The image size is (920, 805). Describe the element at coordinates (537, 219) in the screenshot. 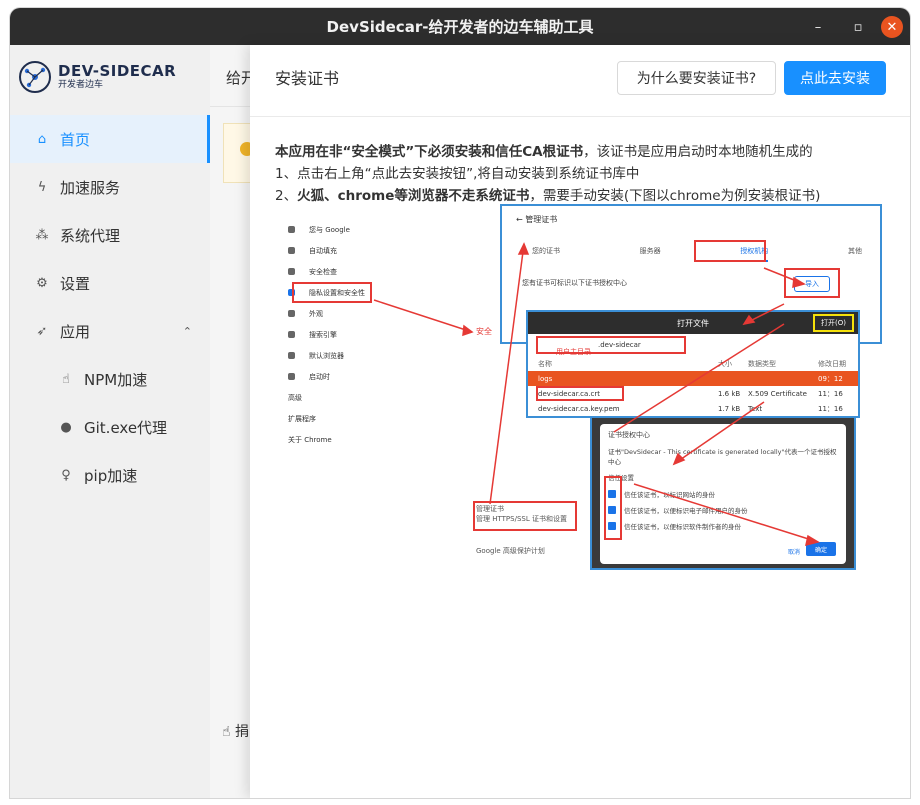

I see `cert-manager-title: ← 管理证书` at that location.